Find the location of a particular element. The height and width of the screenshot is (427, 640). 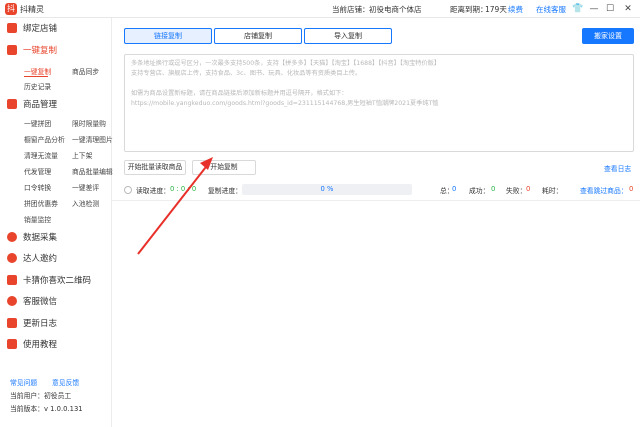

person-icon is located at coordinates (12, 258).